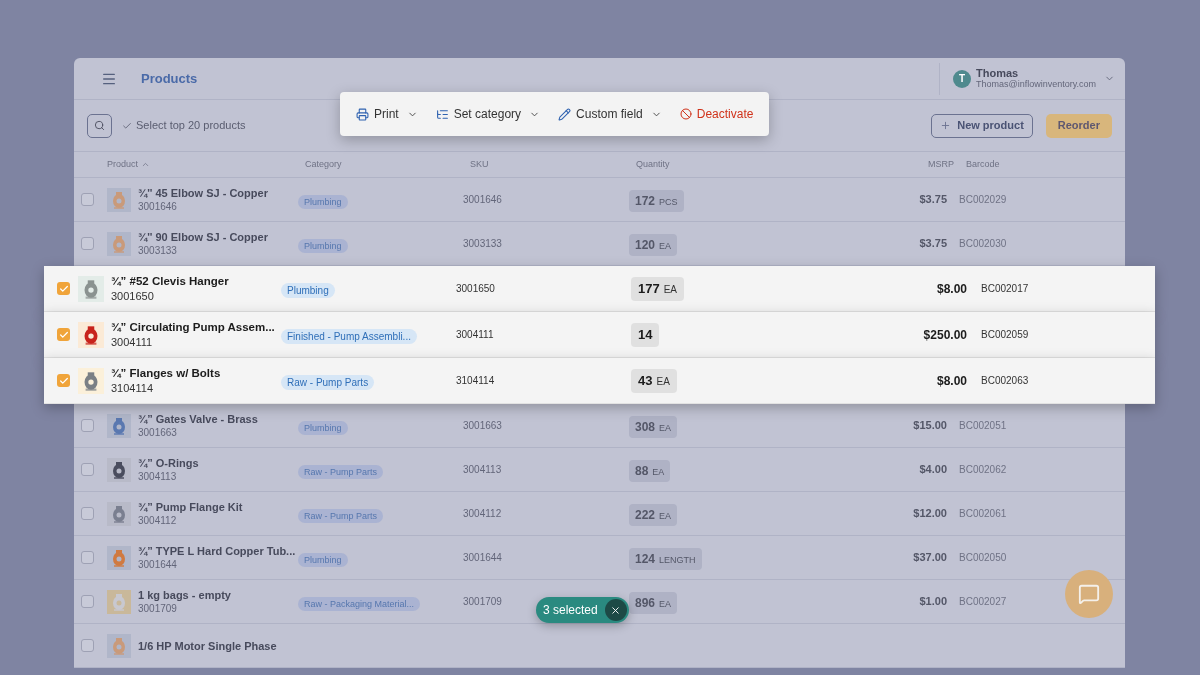 The height and width of the screenshot is (675, 1200). What do you see at coordinates (565, 114) in the screenshot?
I see `pencil-icon` at bounding box center [565, 114].